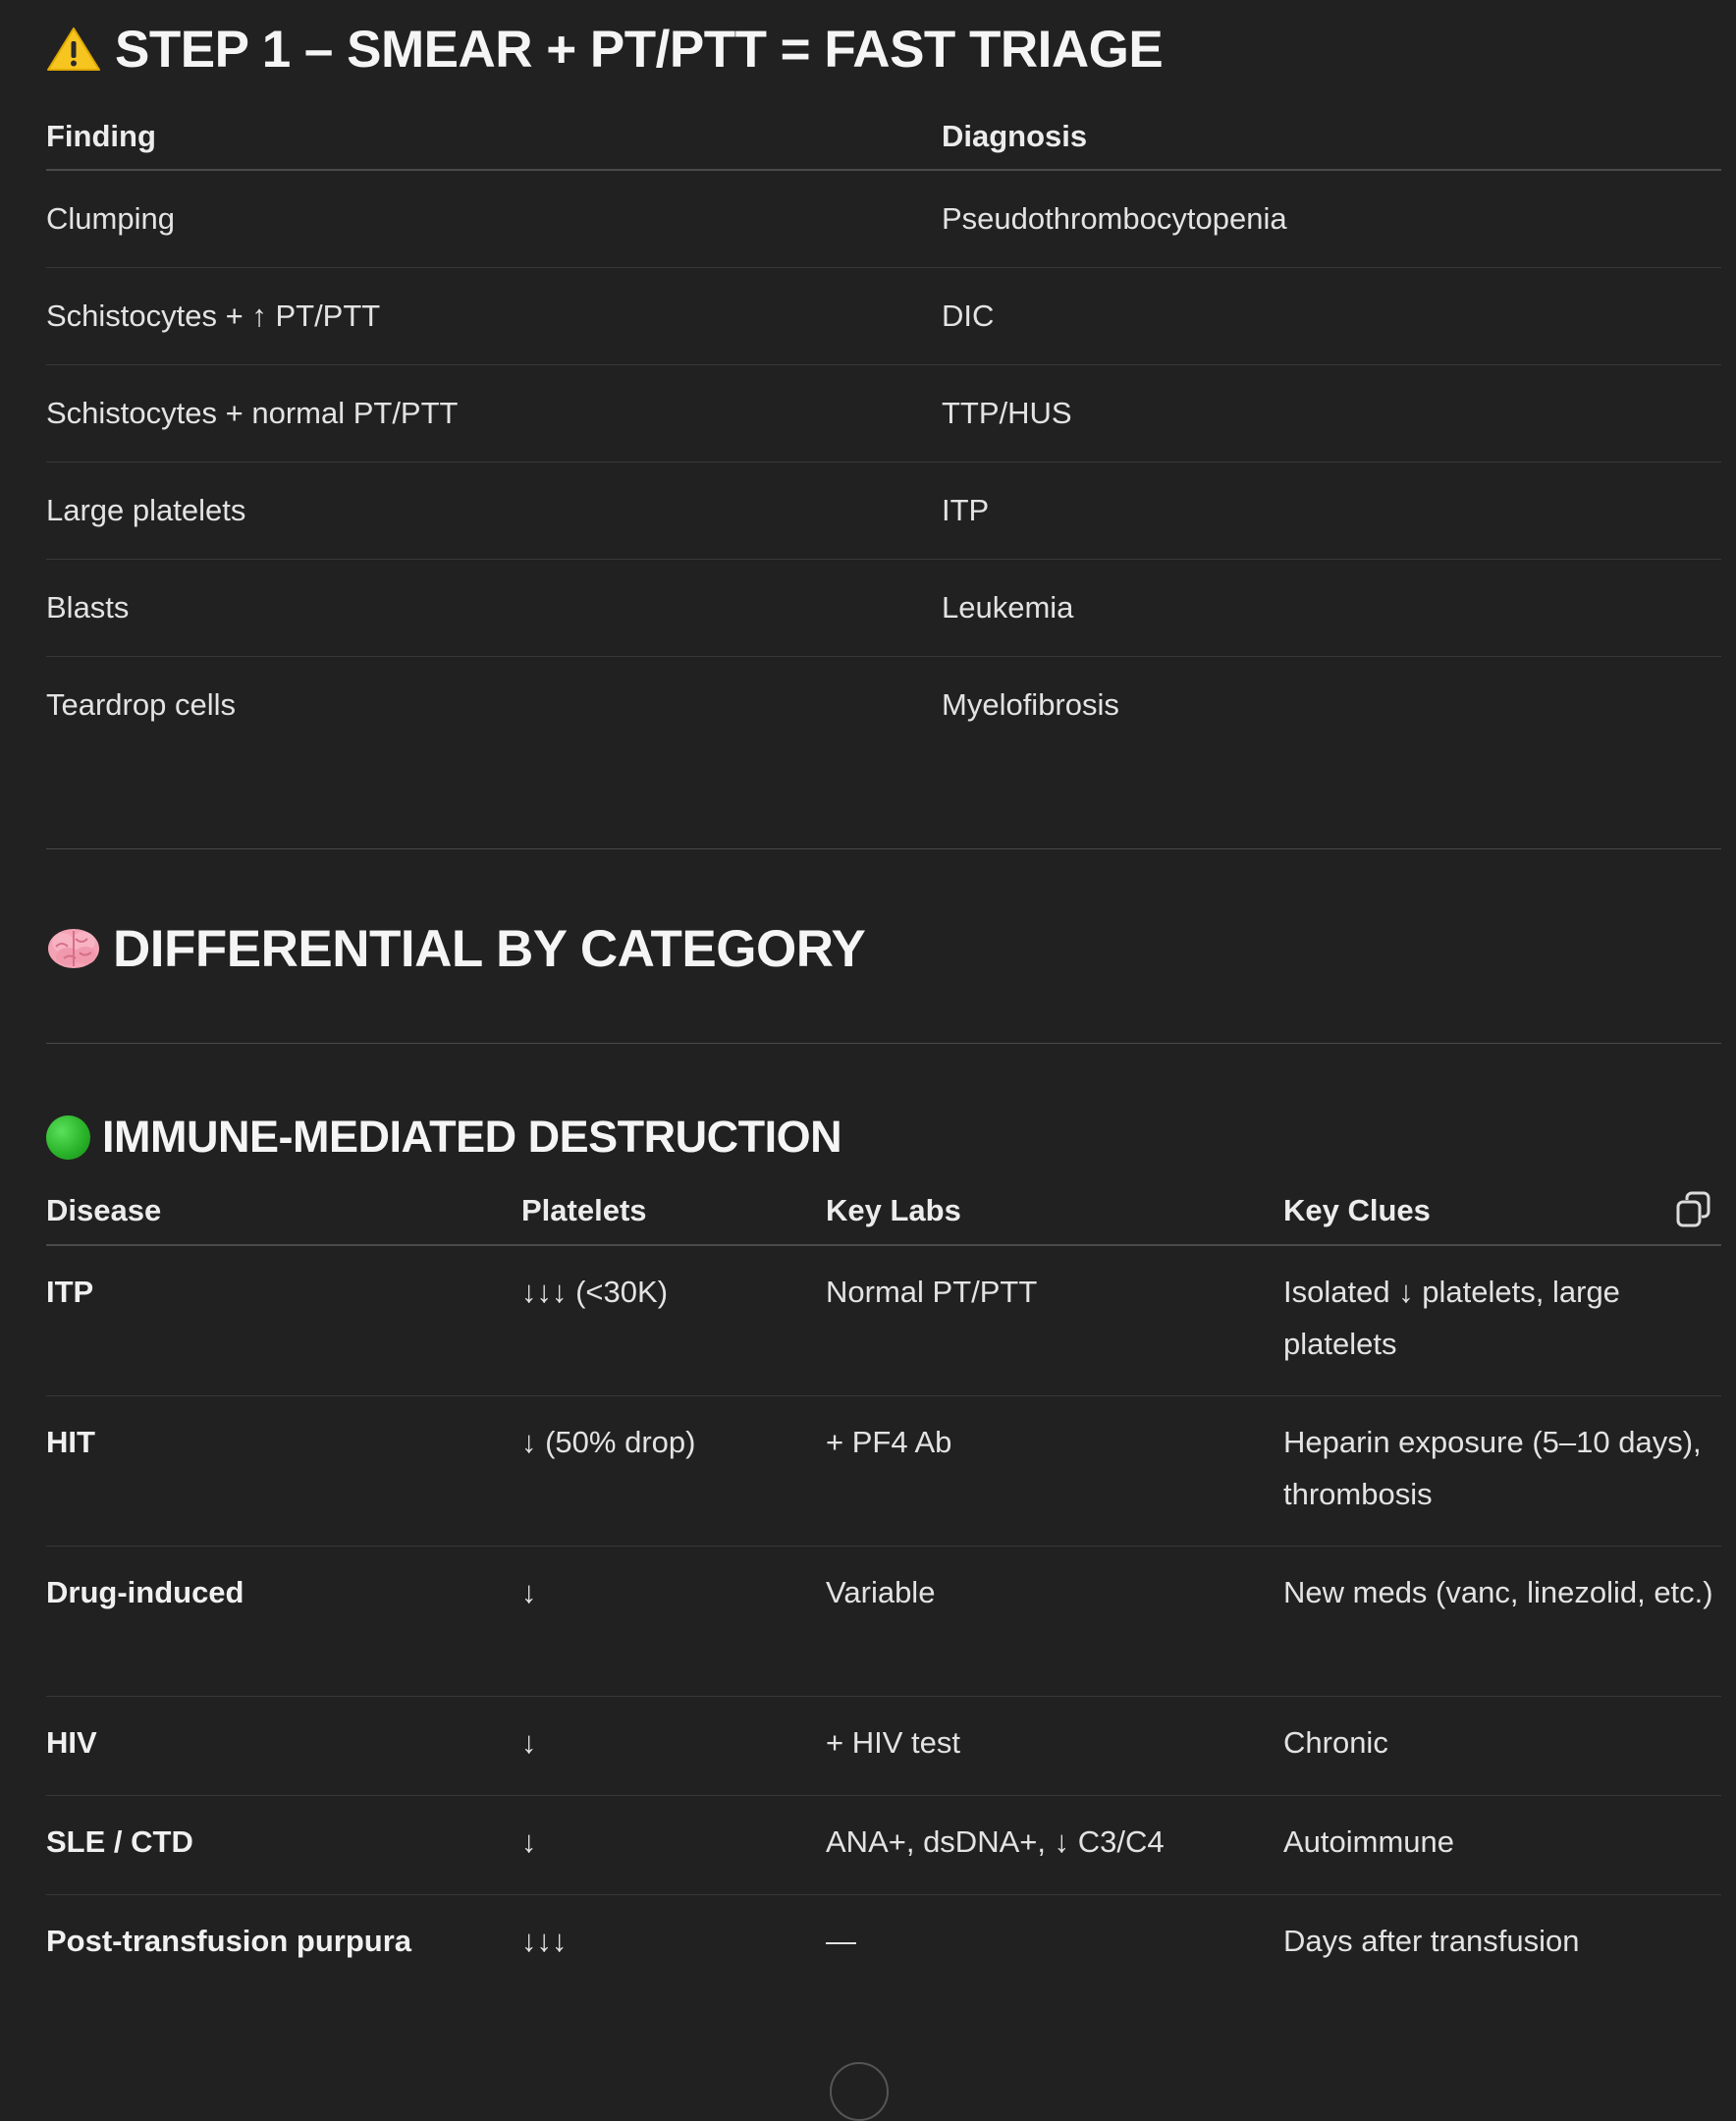 This screenshot has width=1736, height=2121. I want to click on disease-cell: HIT, so click(70, 1442).